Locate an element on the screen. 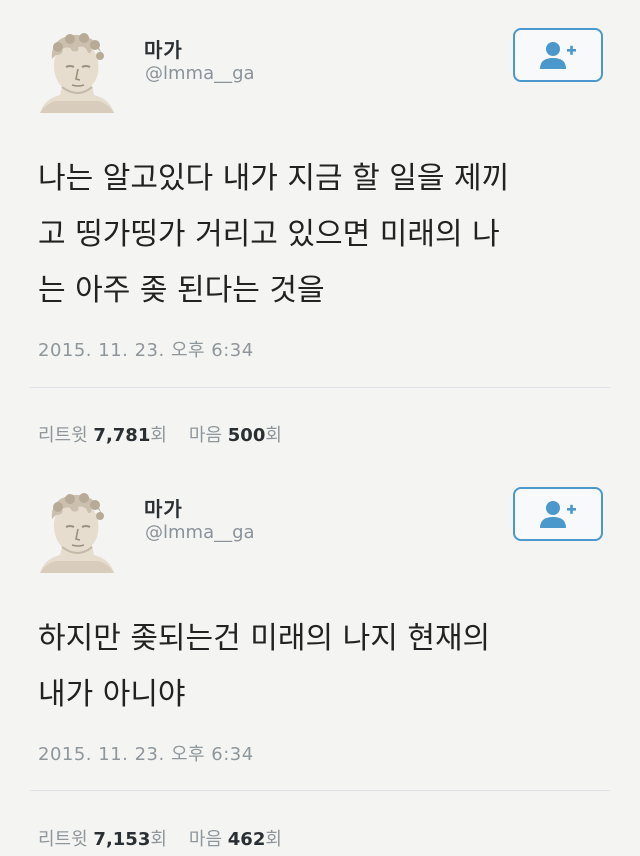 The width and height of the screenshot is (640, 856). retweet-count: 7,153 is located at coordinates (121, 839).